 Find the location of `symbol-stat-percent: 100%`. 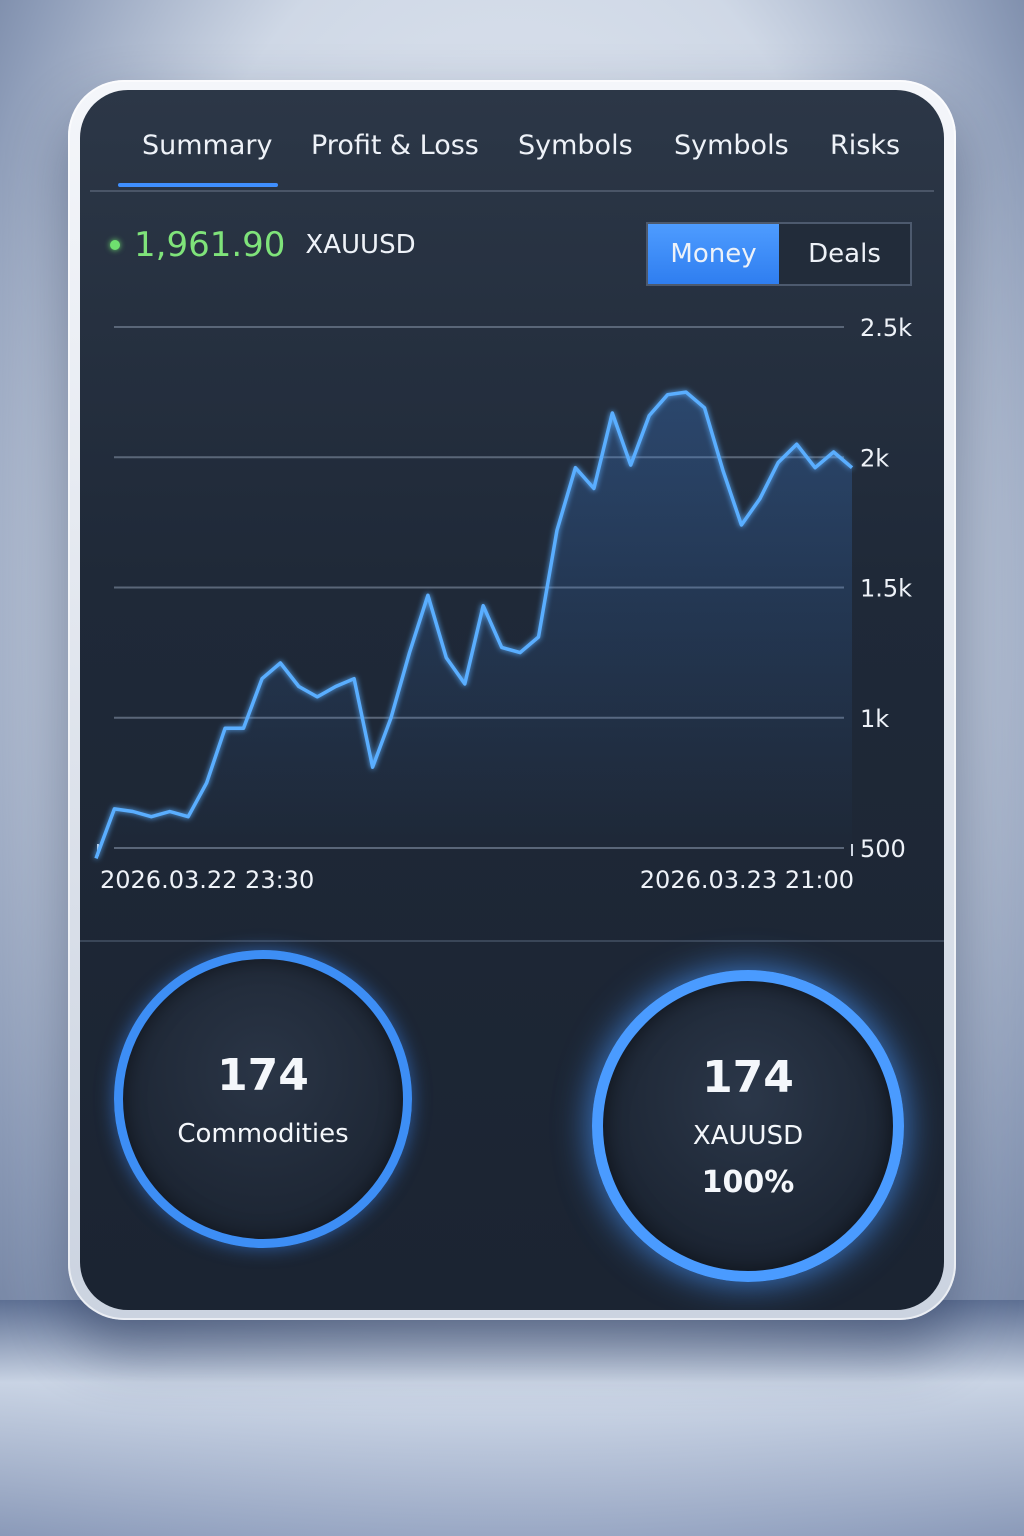

symbol-stat-percent: 100% is located at coordinates (748, 1182).